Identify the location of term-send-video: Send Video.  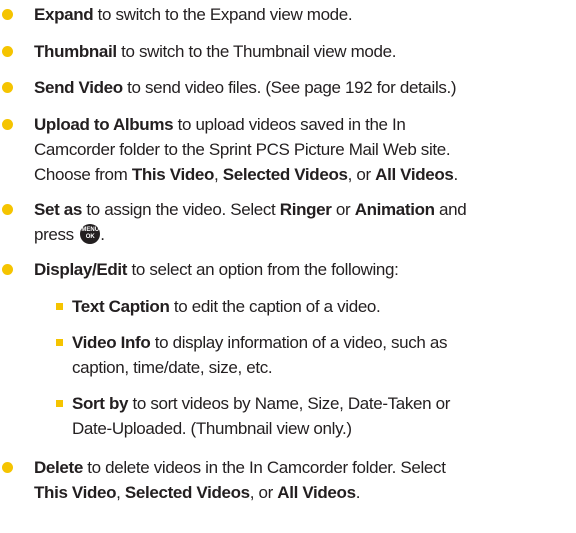
(78, 87).